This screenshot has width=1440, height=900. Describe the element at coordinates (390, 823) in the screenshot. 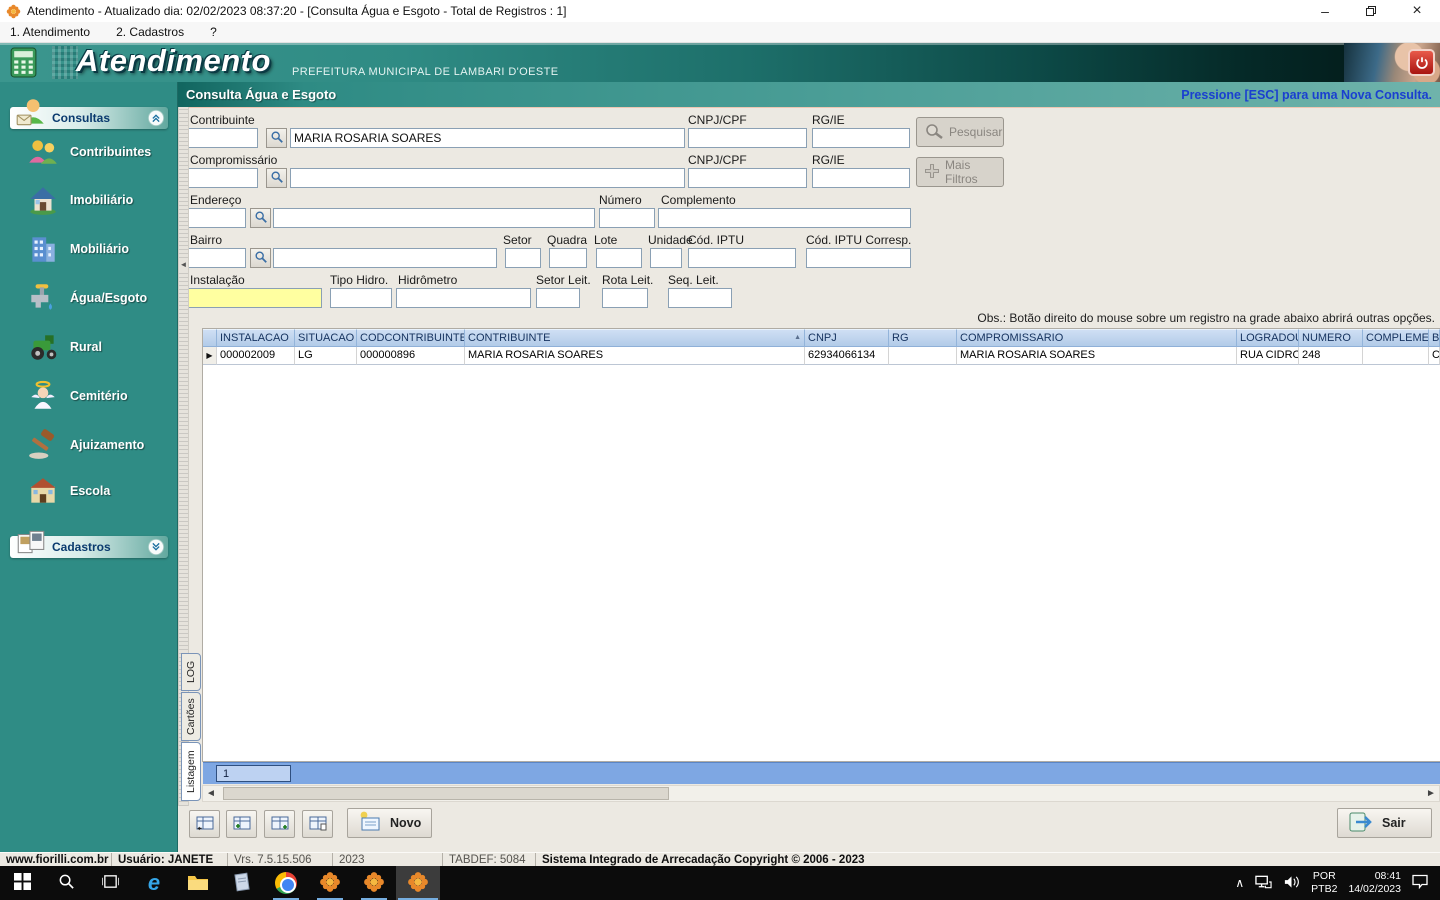

I see `novo-button: Novo` at that location.